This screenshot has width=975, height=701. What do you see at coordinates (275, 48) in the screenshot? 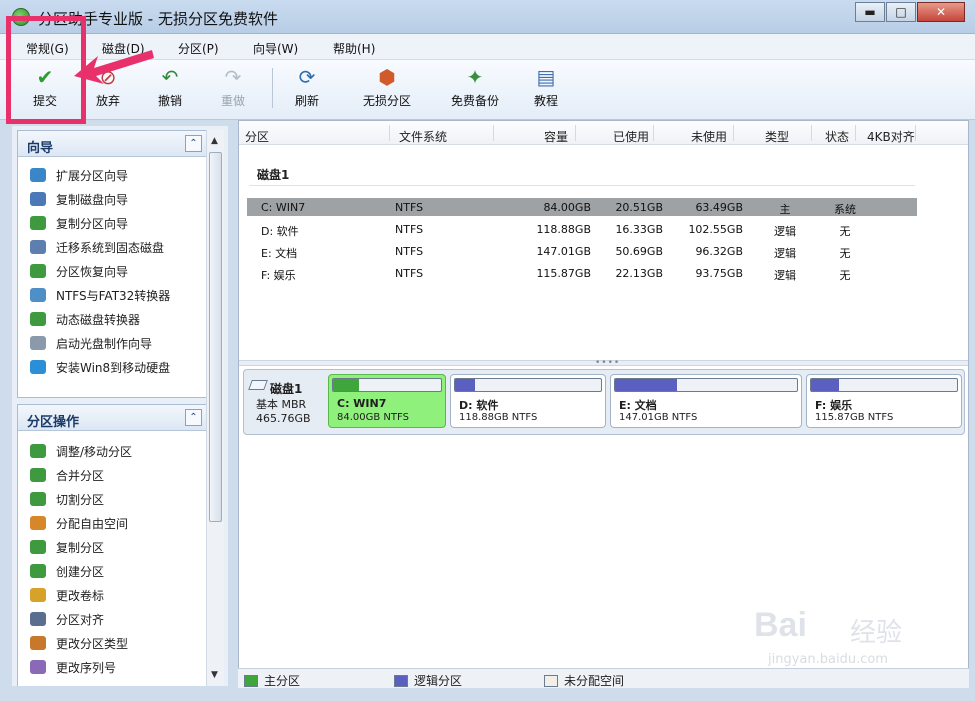
I see `menu-wizard: 向导(W)` at bounding box center [275, 48].